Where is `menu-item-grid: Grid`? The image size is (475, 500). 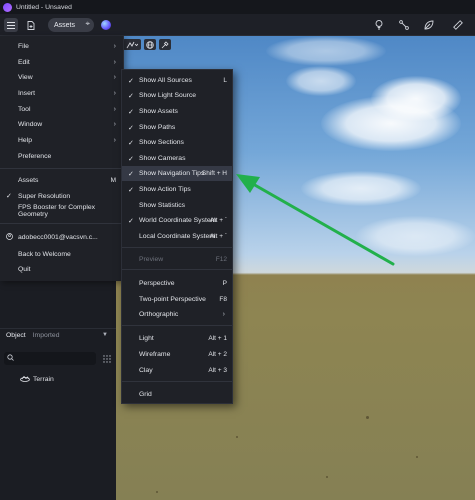
menu-item-grid: Grid is located at coordinates (177, 394).